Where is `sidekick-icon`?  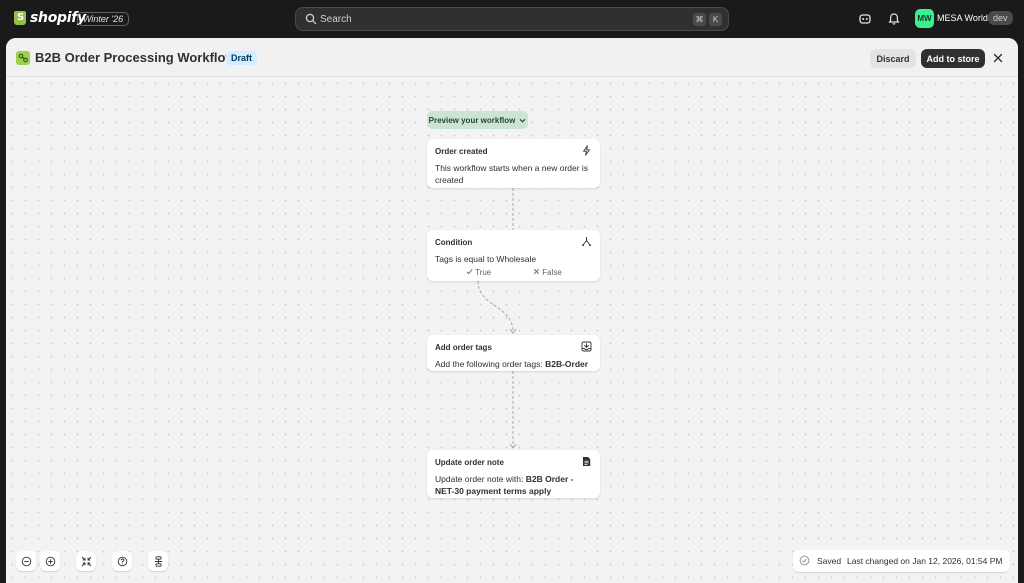 sidekick-icon is located at coordinates (865, 19).